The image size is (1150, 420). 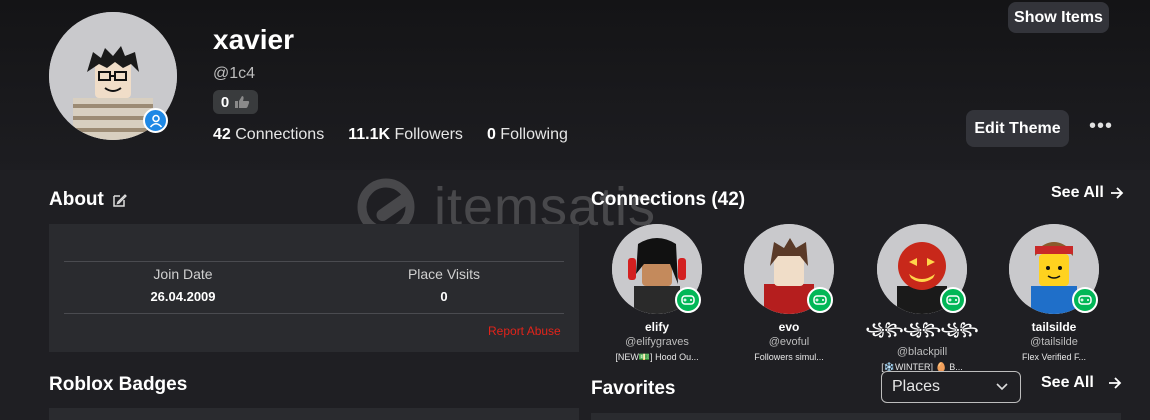 I want to click on favorites-panel, so click(x=856, y=416).